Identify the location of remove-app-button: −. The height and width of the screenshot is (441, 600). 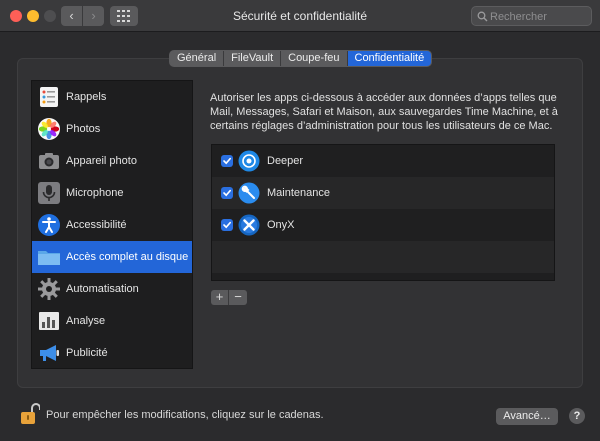
(238, 297).